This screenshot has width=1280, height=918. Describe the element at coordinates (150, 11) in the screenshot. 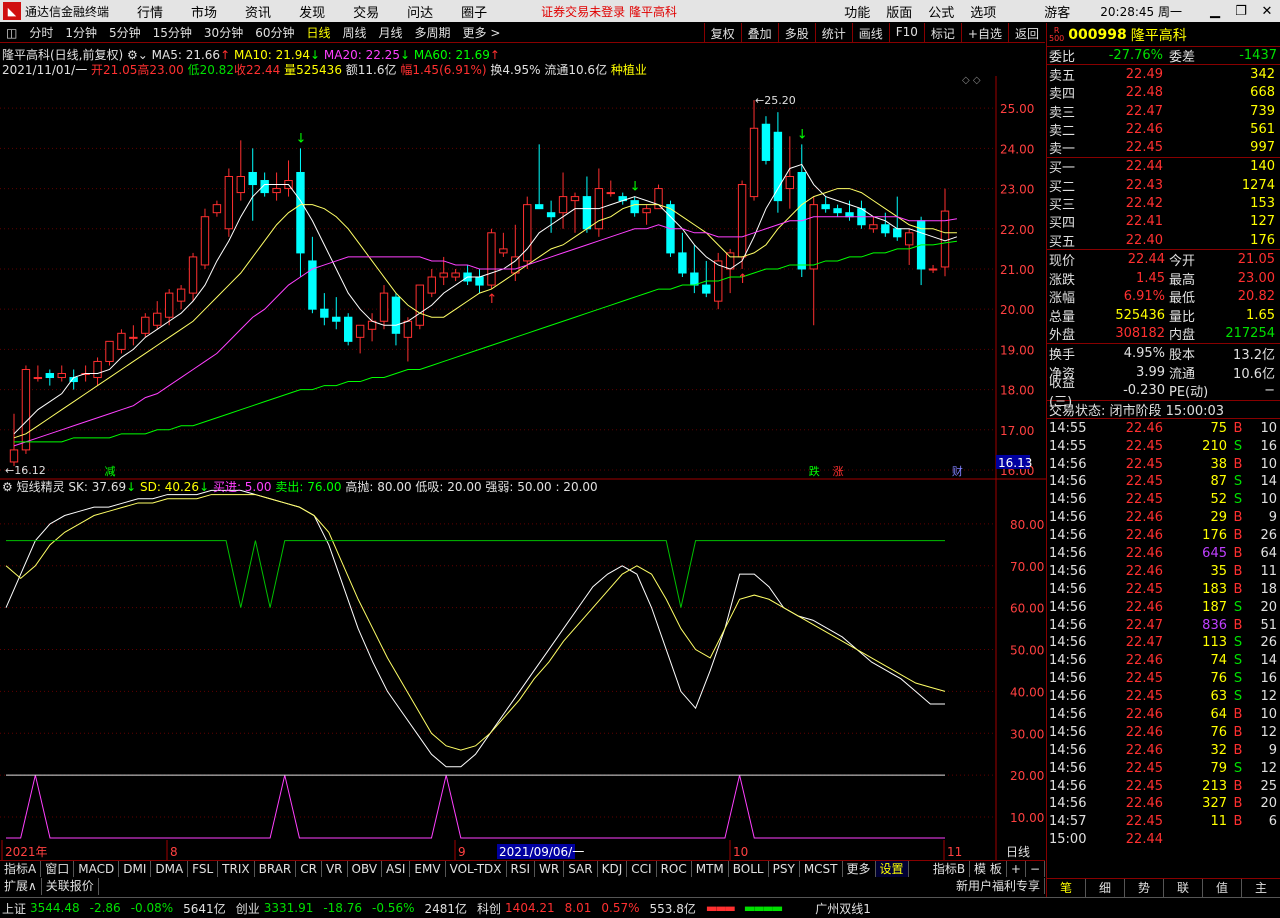

I see `menu-quotes: 行情` at that location.